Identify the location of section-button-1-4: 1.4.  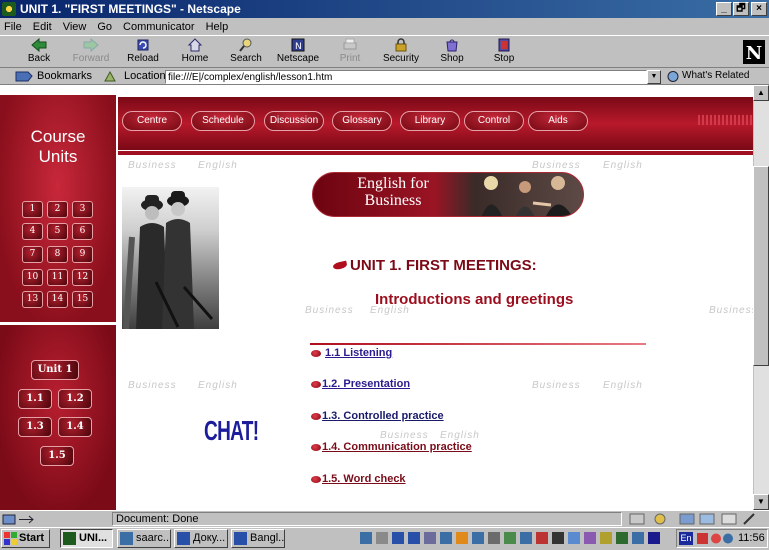
(75, 427).